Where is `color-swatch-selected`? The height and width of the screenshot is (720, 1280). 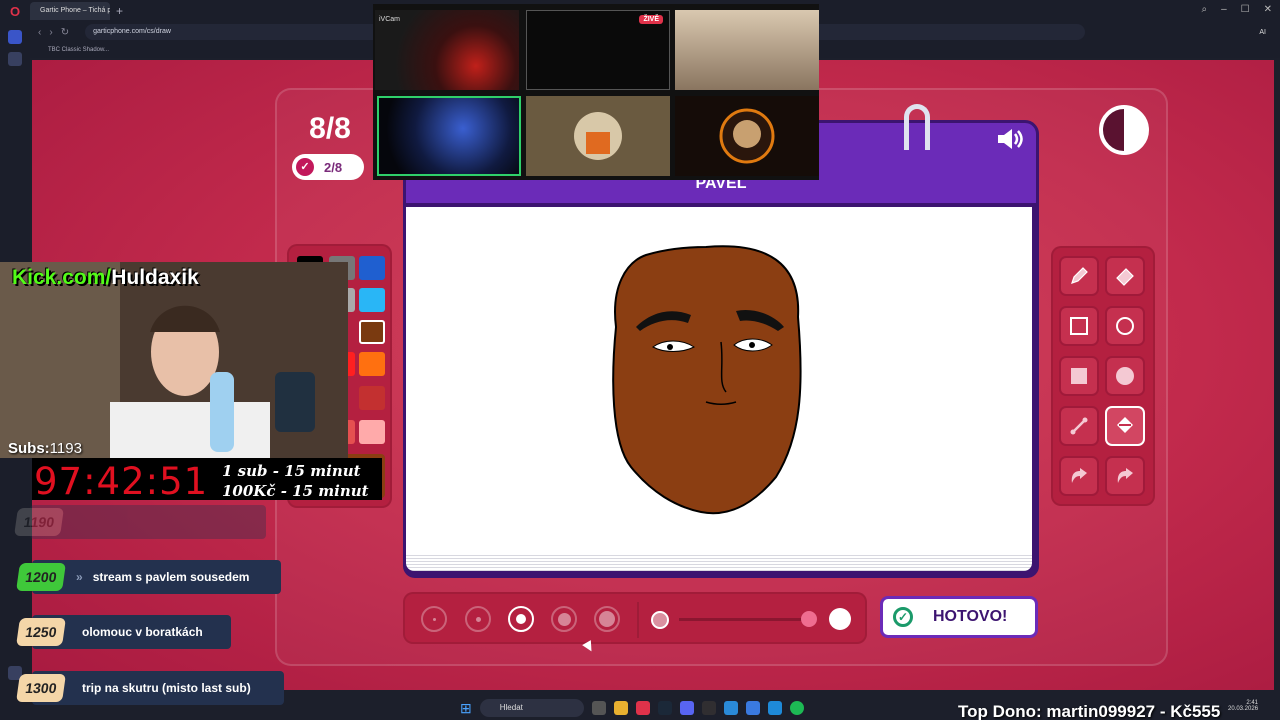
color-swatch-selected is located at coordinates (372, 332).